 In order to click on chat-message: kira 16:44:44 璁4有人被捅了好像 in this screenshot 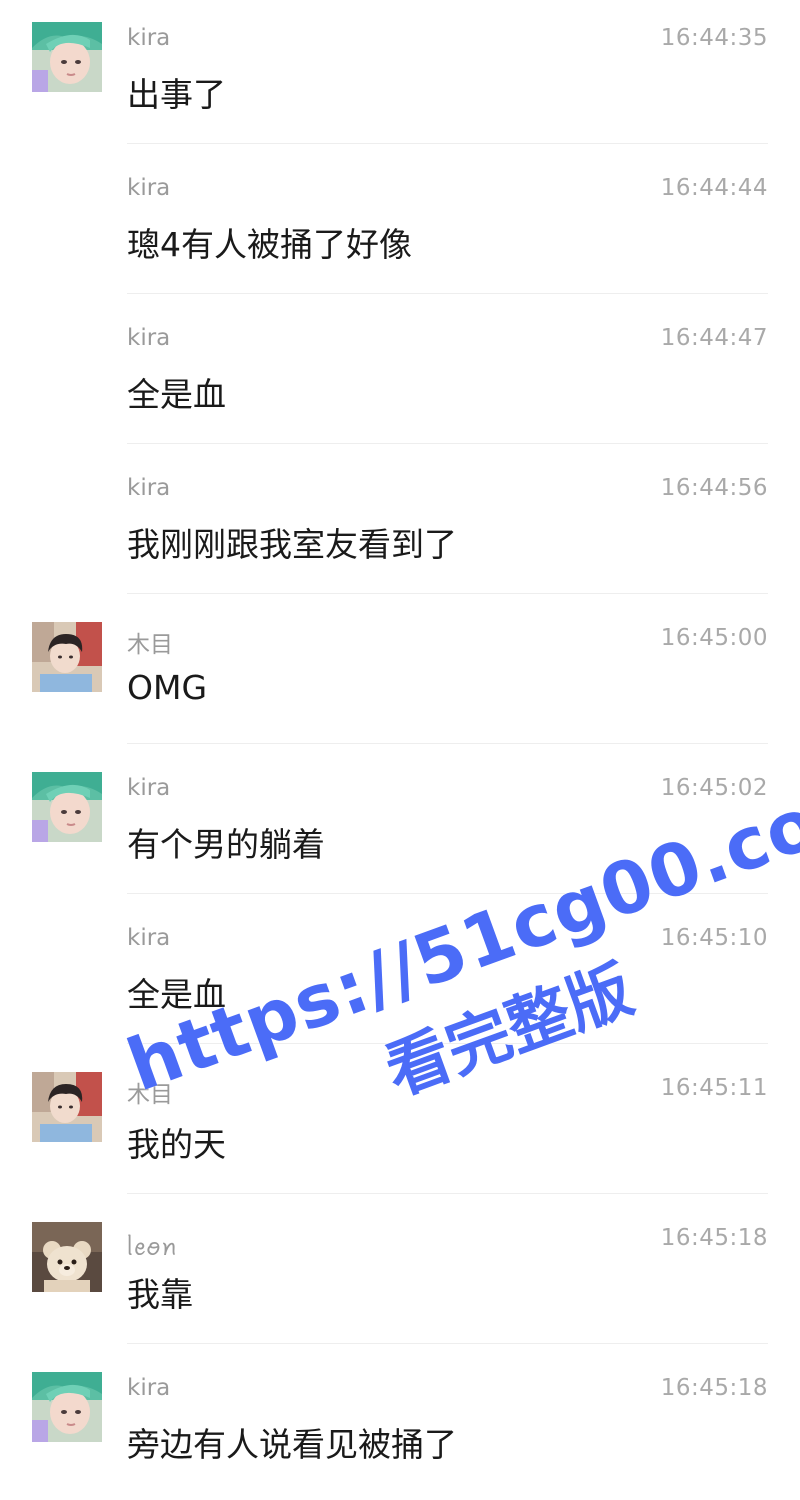, I will do `click(400, 225)`.